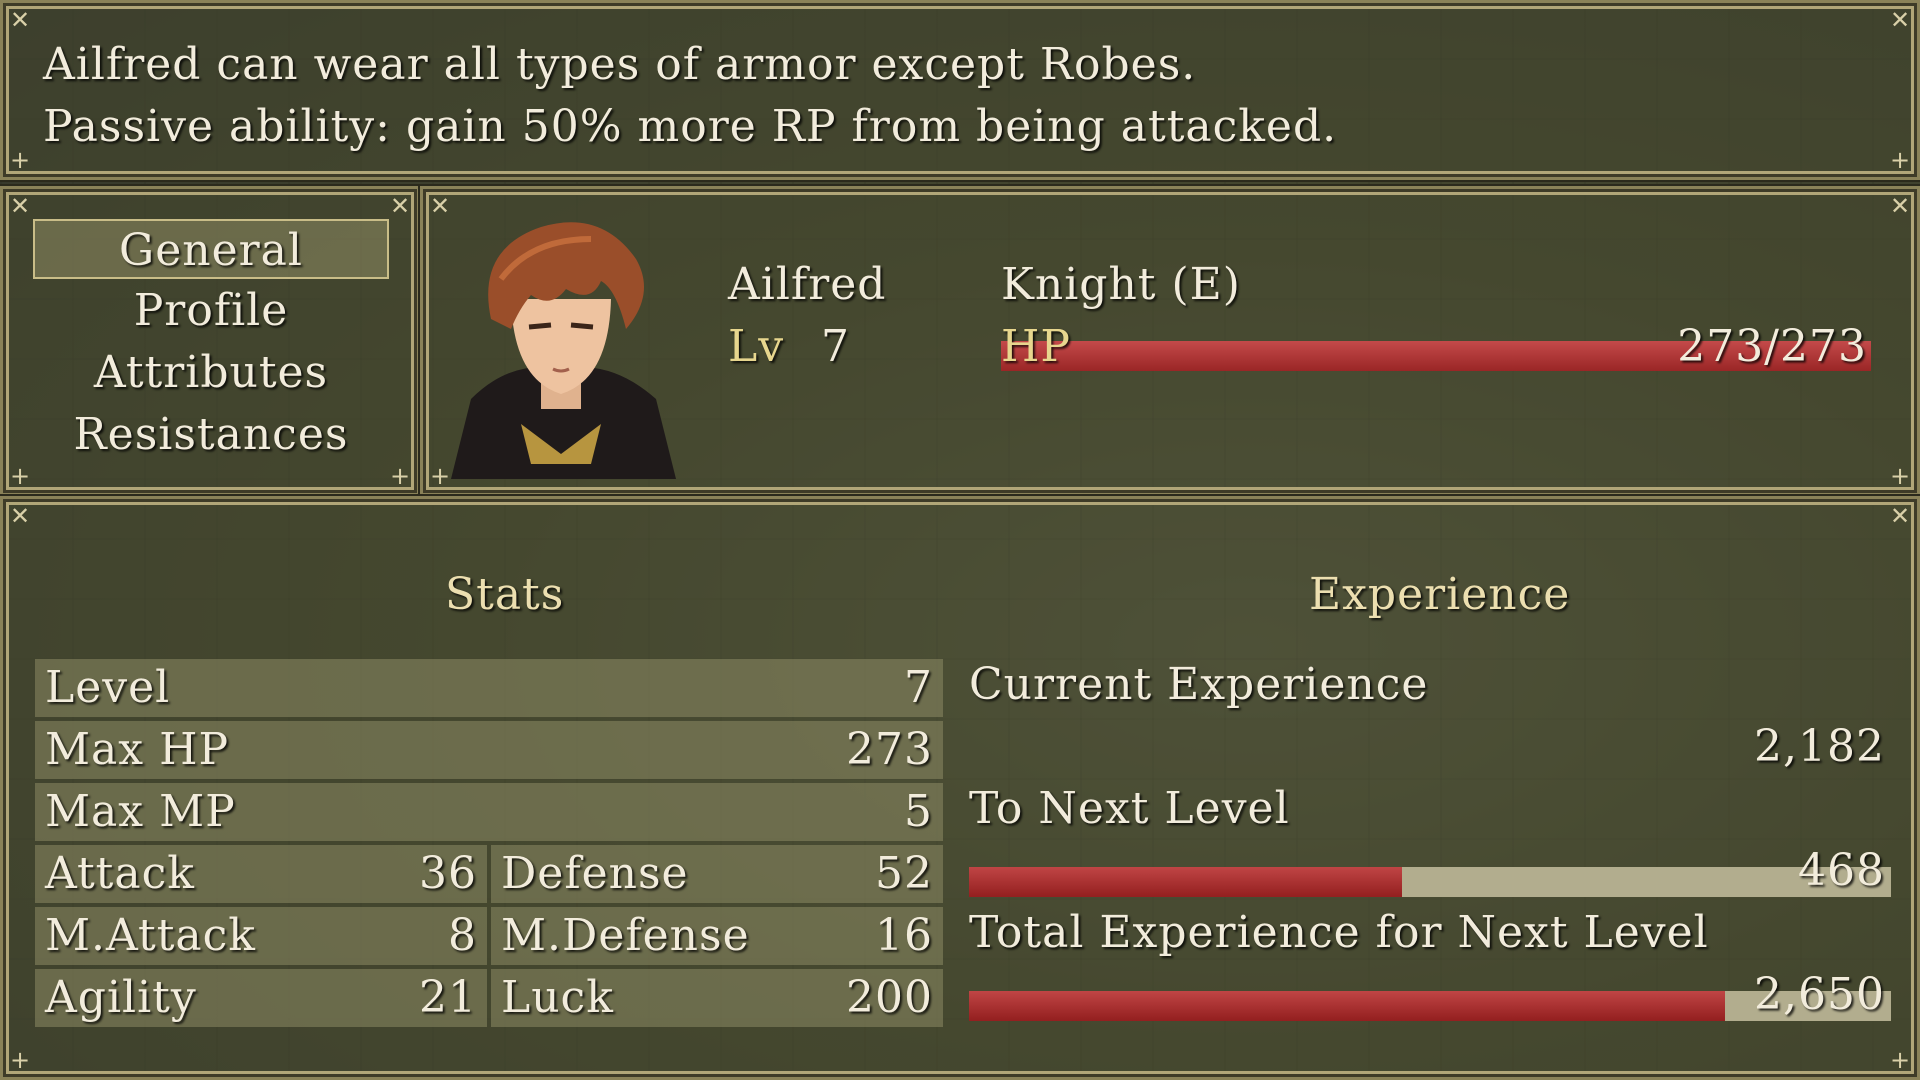  Describe the element at coordinates (1841, 870) in the screenshot. I see `to-next-level-value: 468` at that location.